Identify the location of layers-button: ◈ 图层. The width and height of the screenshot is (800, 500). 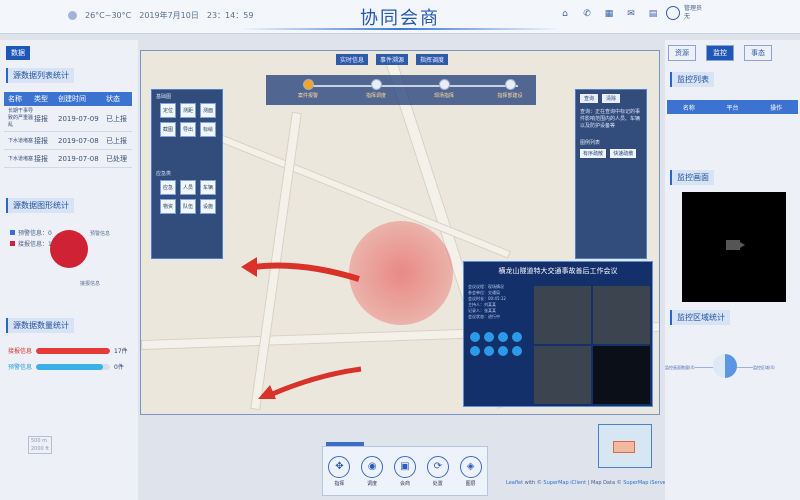
(470, 471).